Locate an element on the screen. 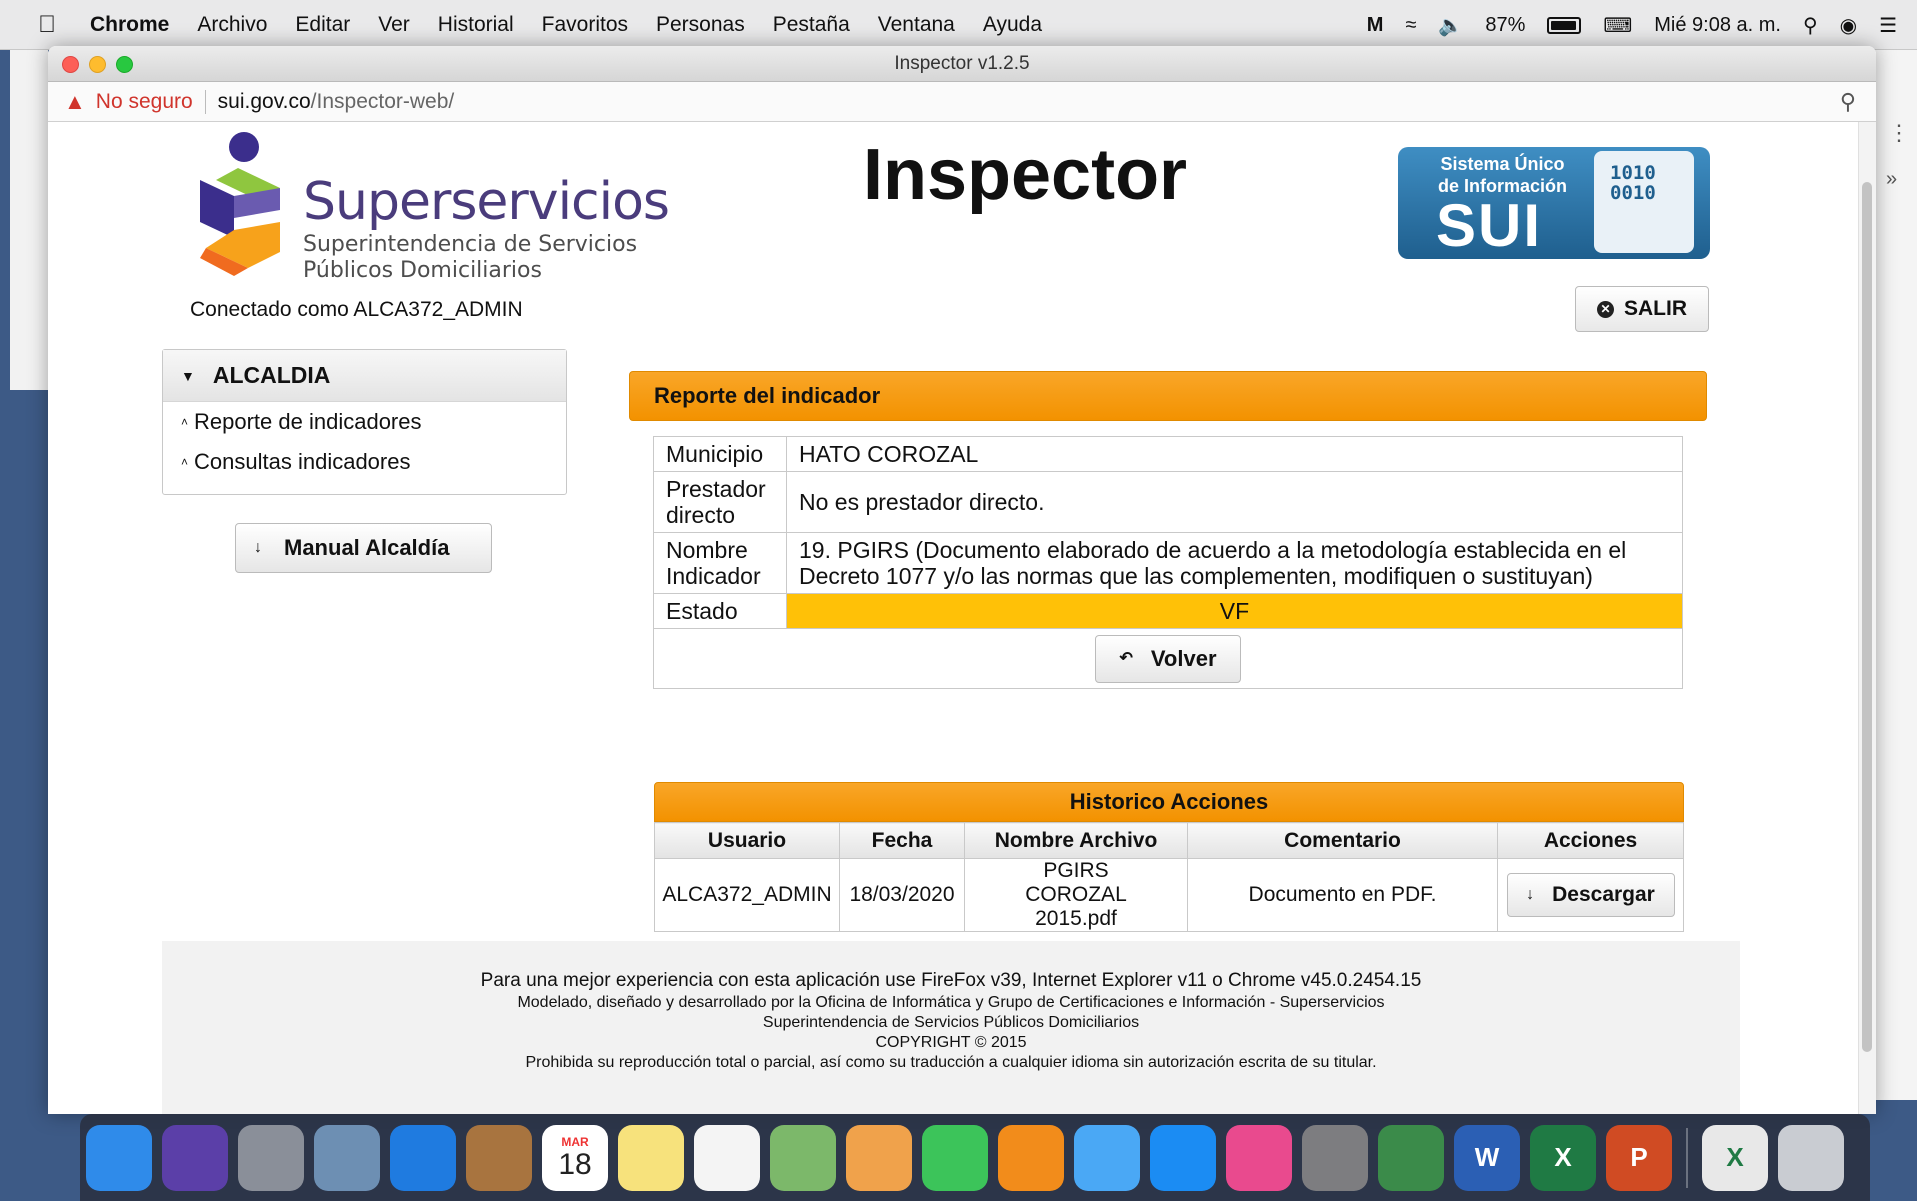  brand-name: Superservicios is located at coordinates (486, 202).